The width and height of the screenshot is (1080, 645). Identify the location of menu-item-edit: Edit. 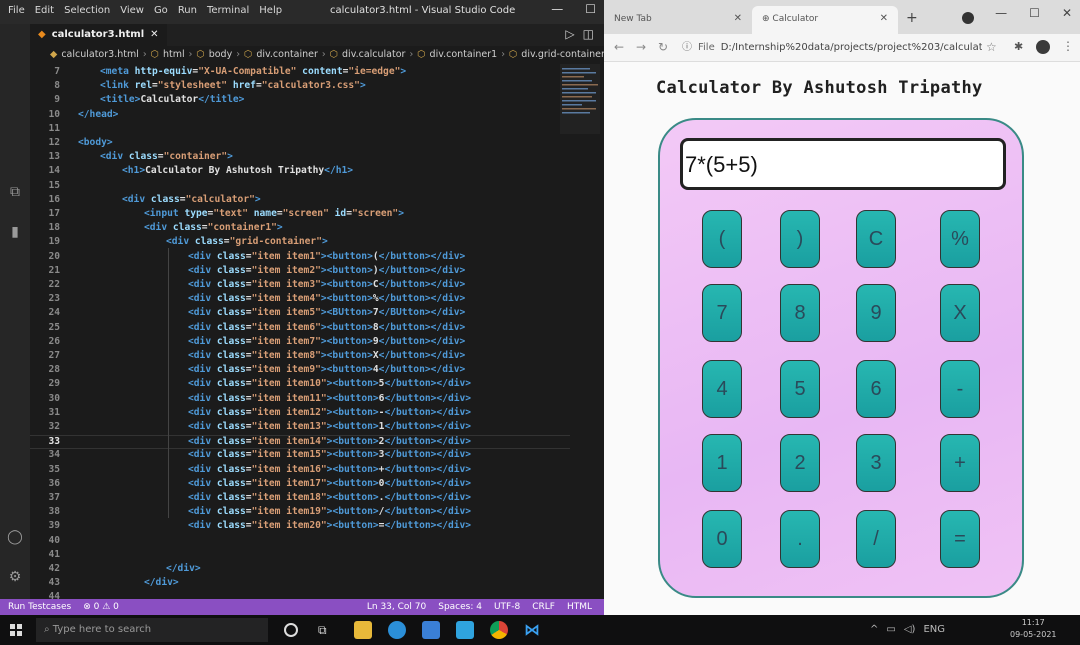
(44, 10).